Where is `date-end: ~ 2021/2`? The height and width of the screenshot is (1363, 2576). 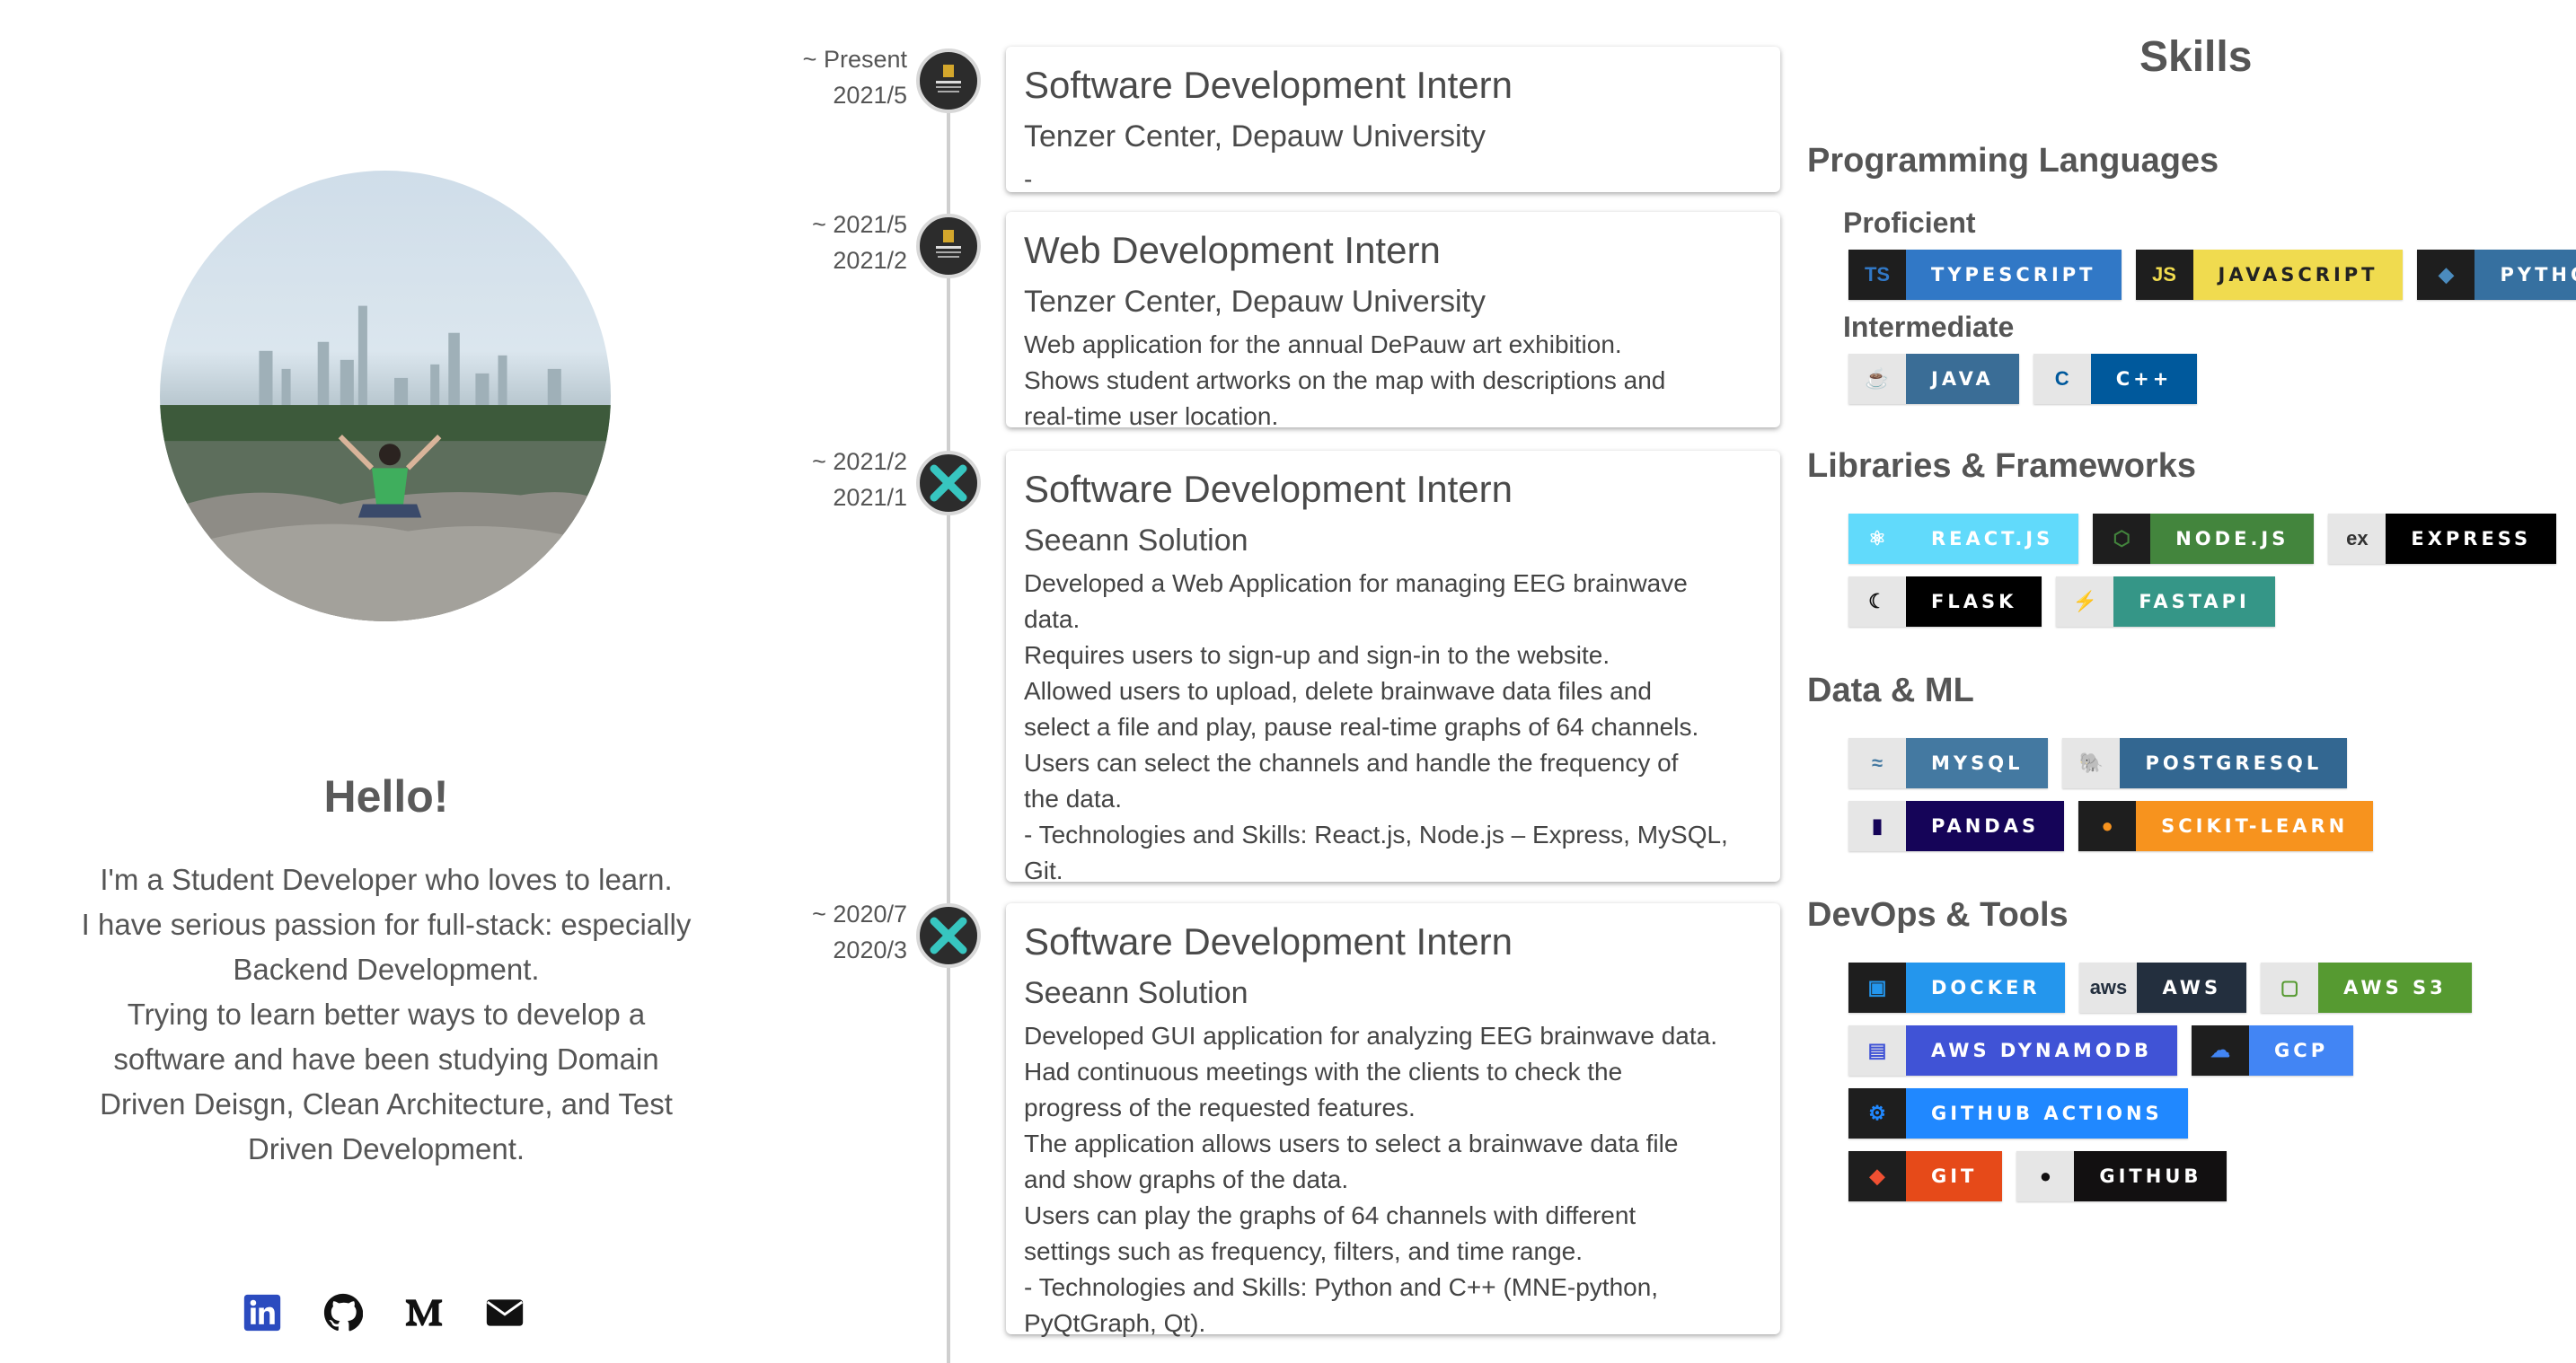
date-end: ~ 2021/2 is located at coordinates (859, 461).